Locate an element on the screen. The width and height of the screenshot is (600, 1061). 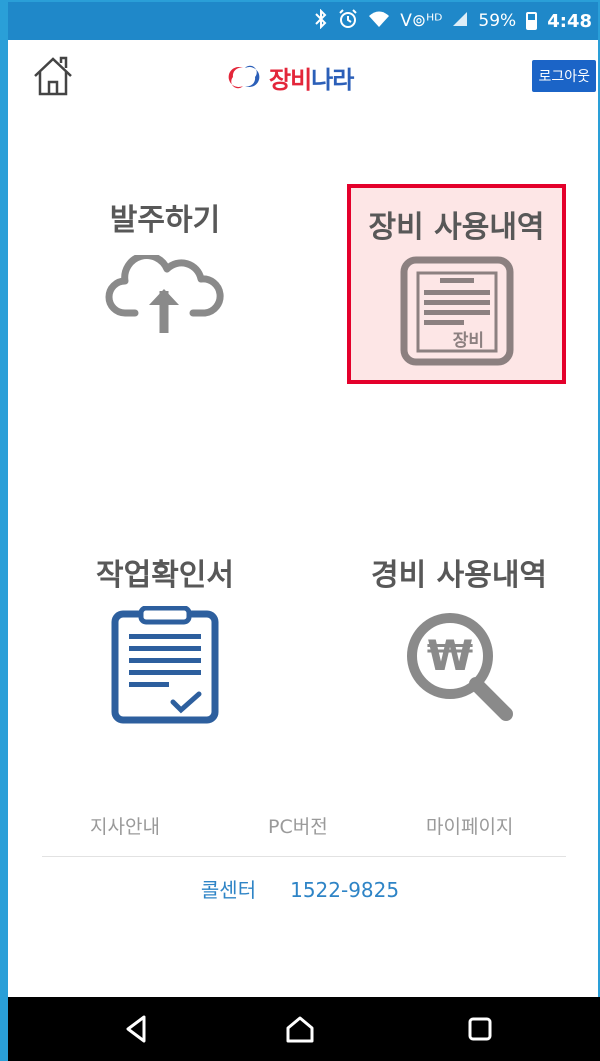
nav-back-button is located at coordinates (138, 1029).